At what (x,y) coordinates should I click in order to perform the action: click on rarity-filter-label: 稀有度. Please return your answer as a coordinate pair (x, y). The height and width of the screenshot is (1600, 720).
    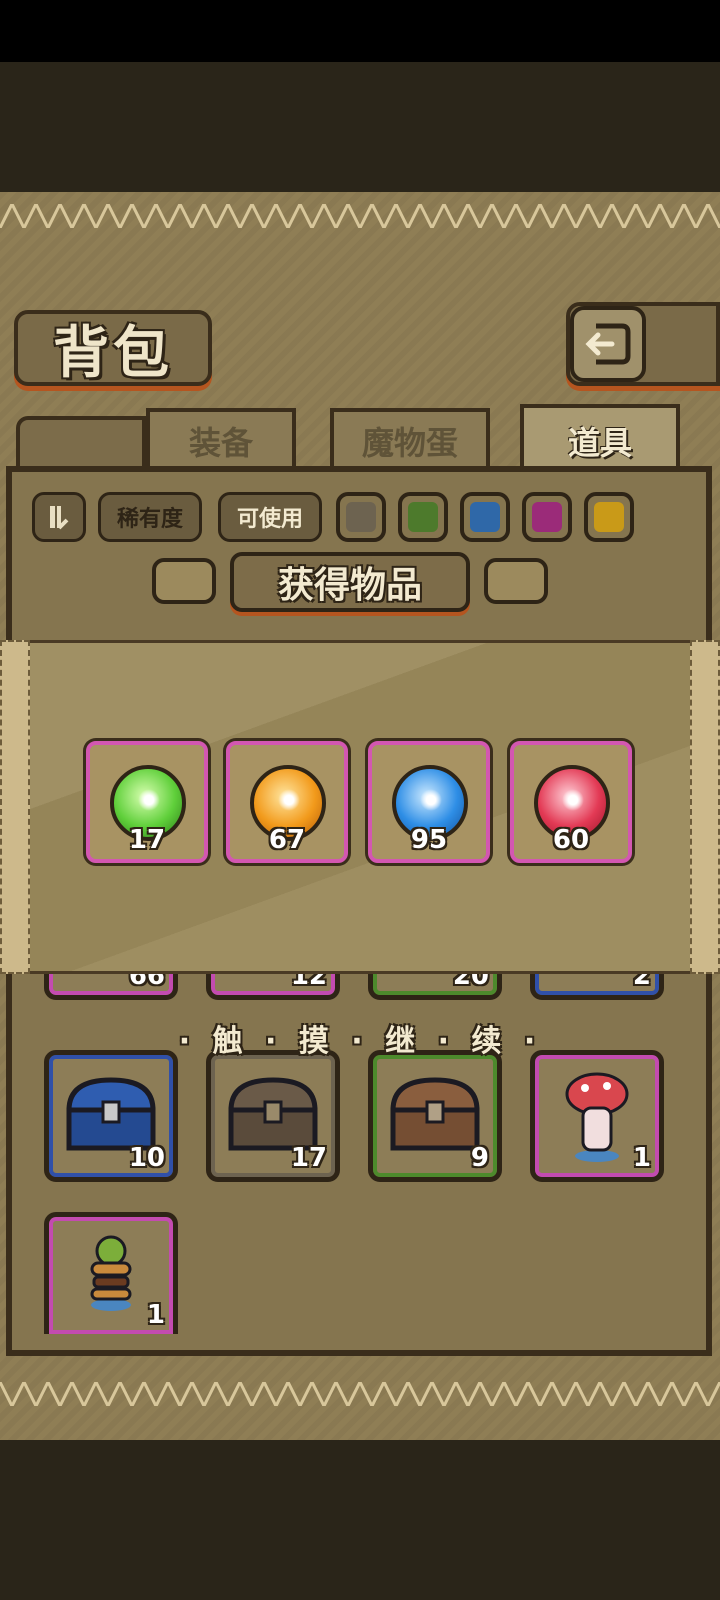
    Looking at the image, I should click on (149, 519).